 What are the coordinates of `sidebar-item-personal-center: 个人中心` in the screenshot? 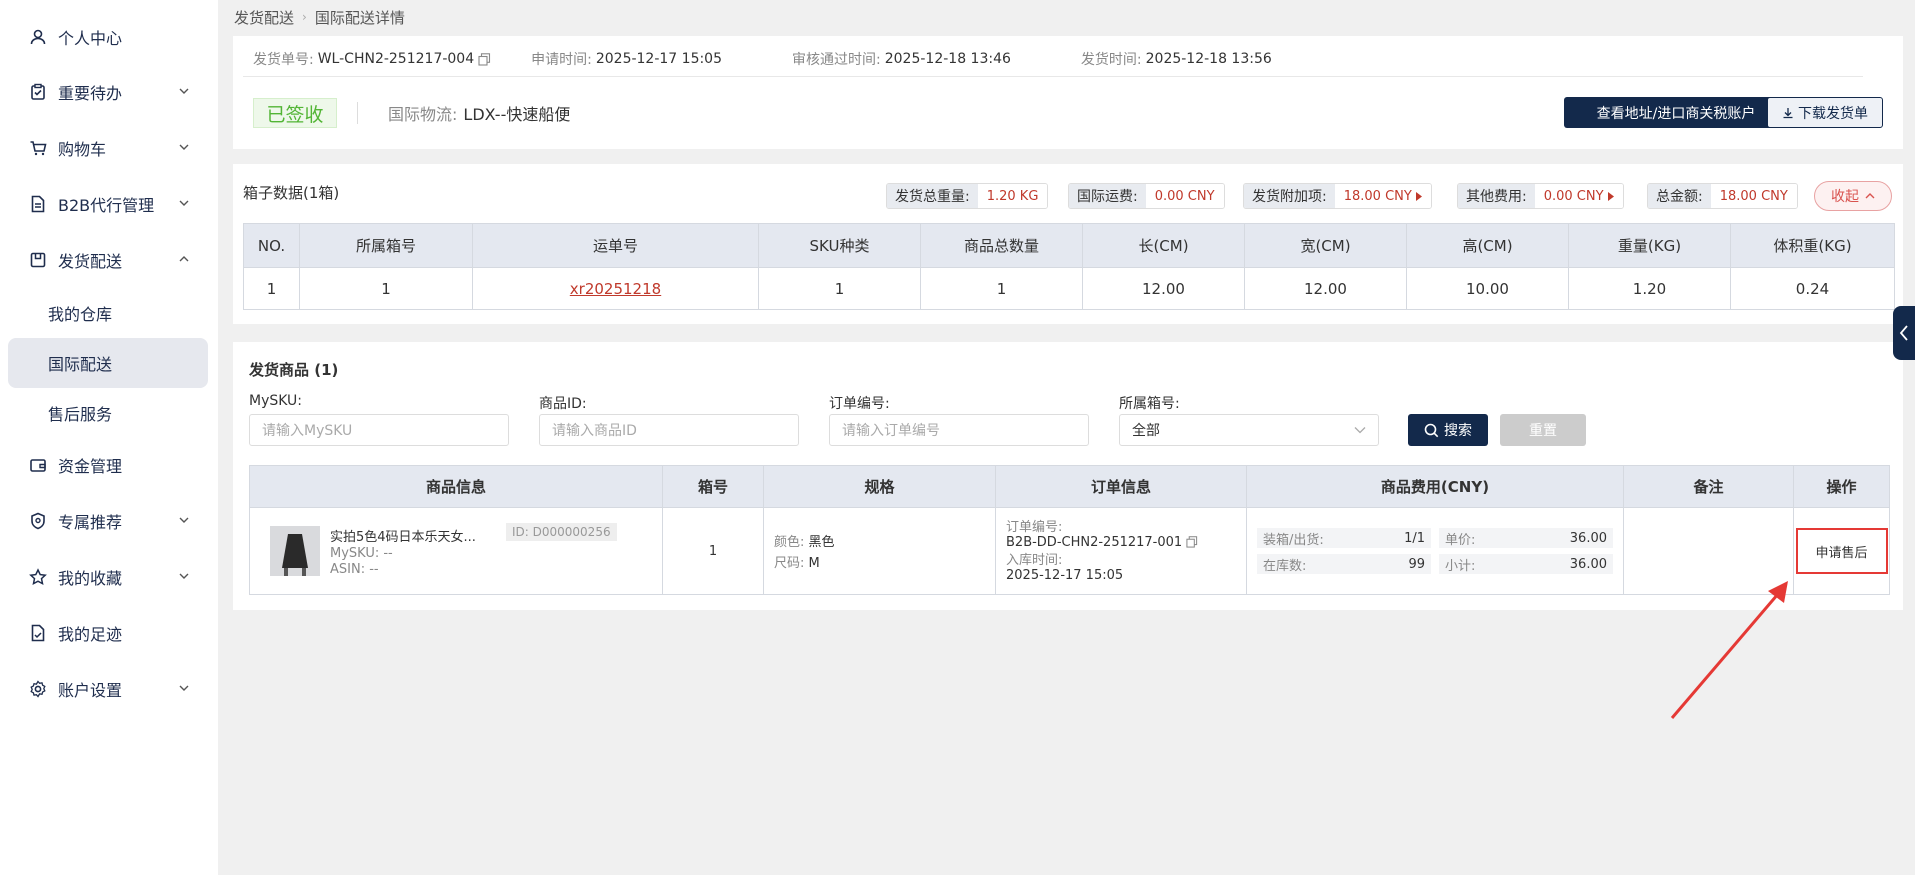 It's located at (108, 37).